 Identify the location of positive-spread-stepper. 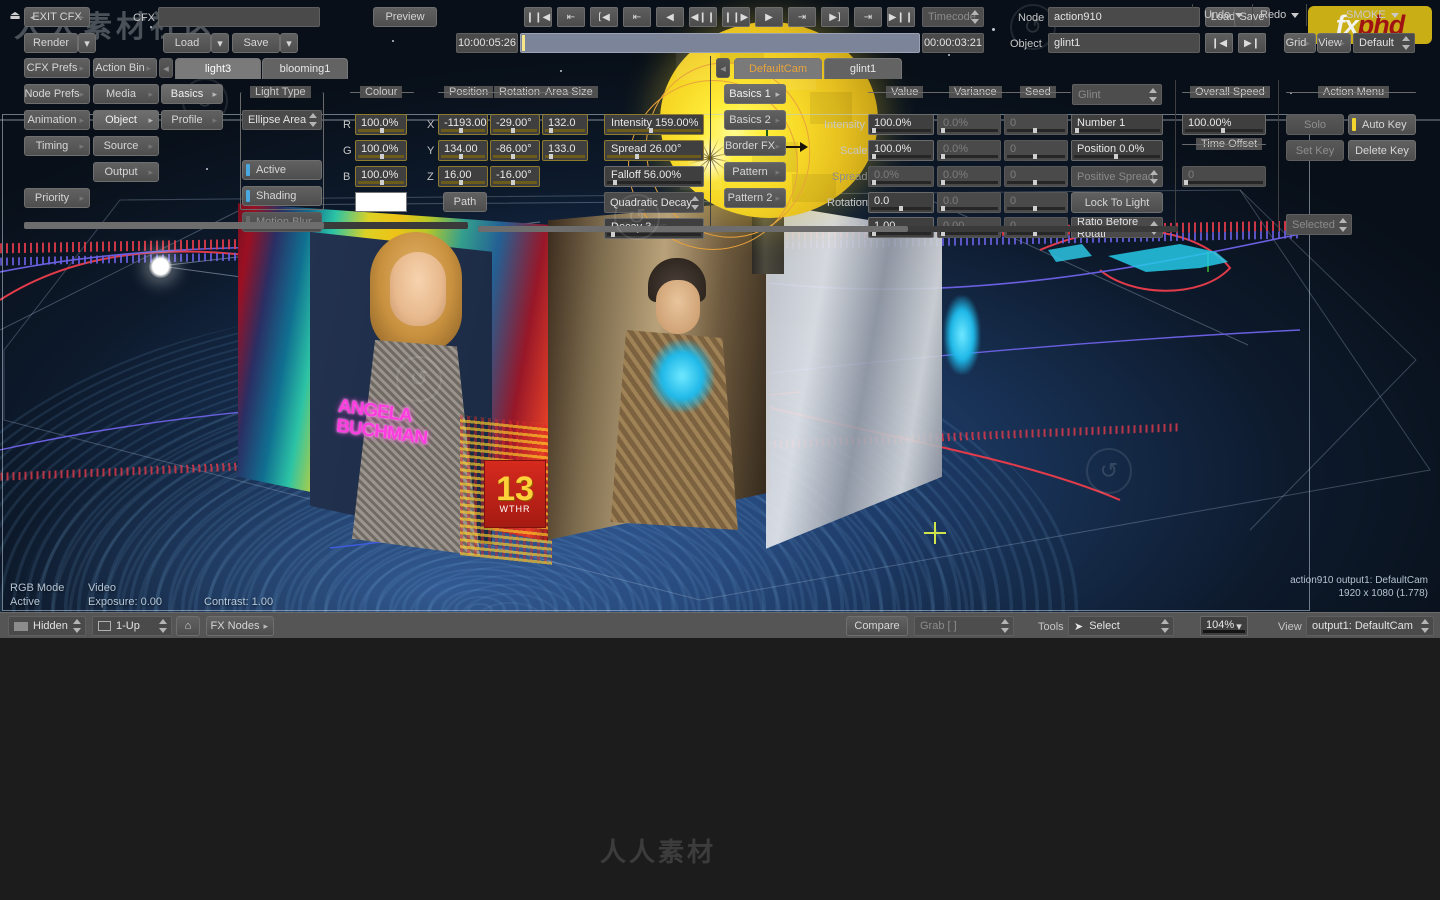
(1154, 176).